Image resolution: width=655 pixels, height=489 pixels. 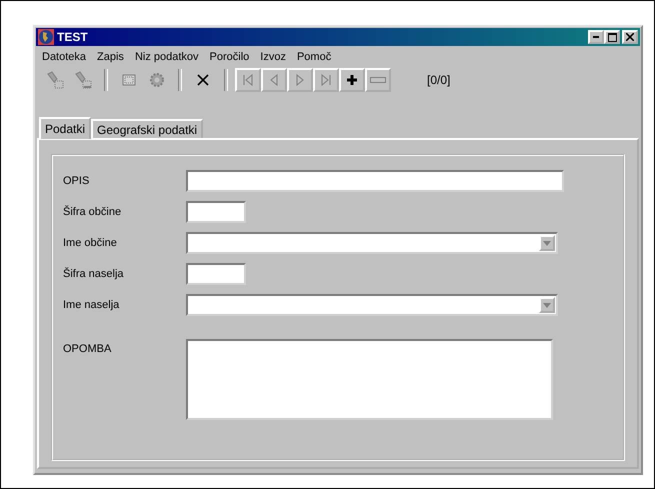 I want to click on minimize-icon, so click(x=596, y=37).